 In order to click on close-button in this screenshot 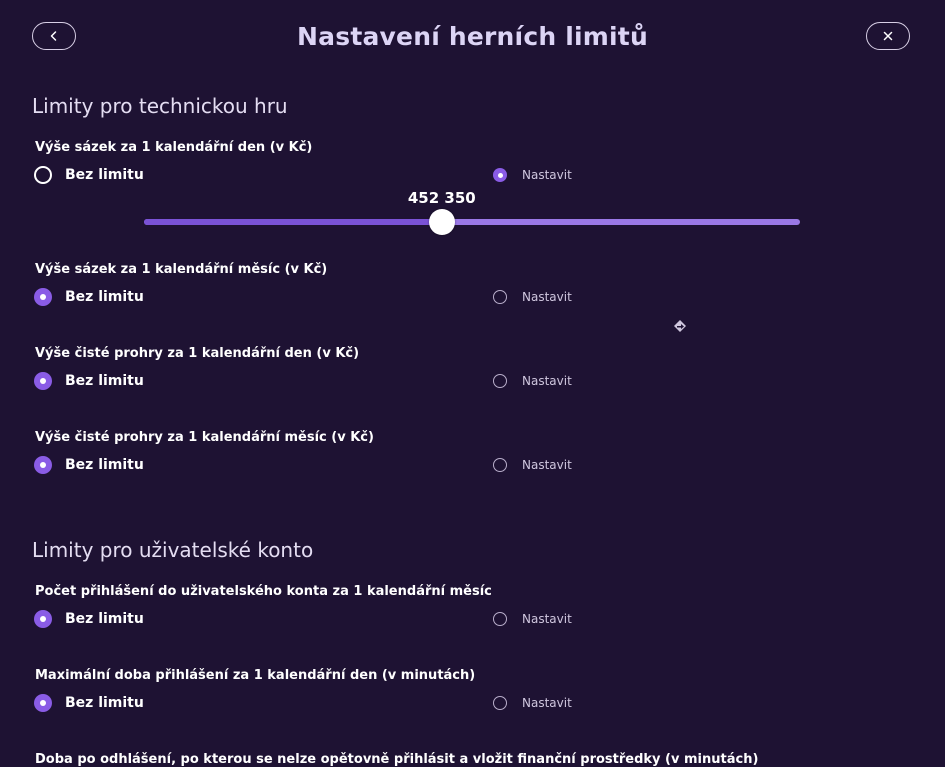, I will do `click(888, 36)`.